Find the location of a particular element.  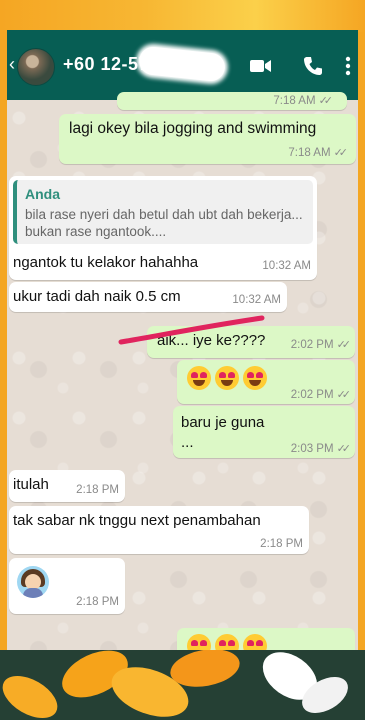

message-bubble-outgoing-emoji: 2:02 PM ✓✓ is located at coordinates (266, 382).